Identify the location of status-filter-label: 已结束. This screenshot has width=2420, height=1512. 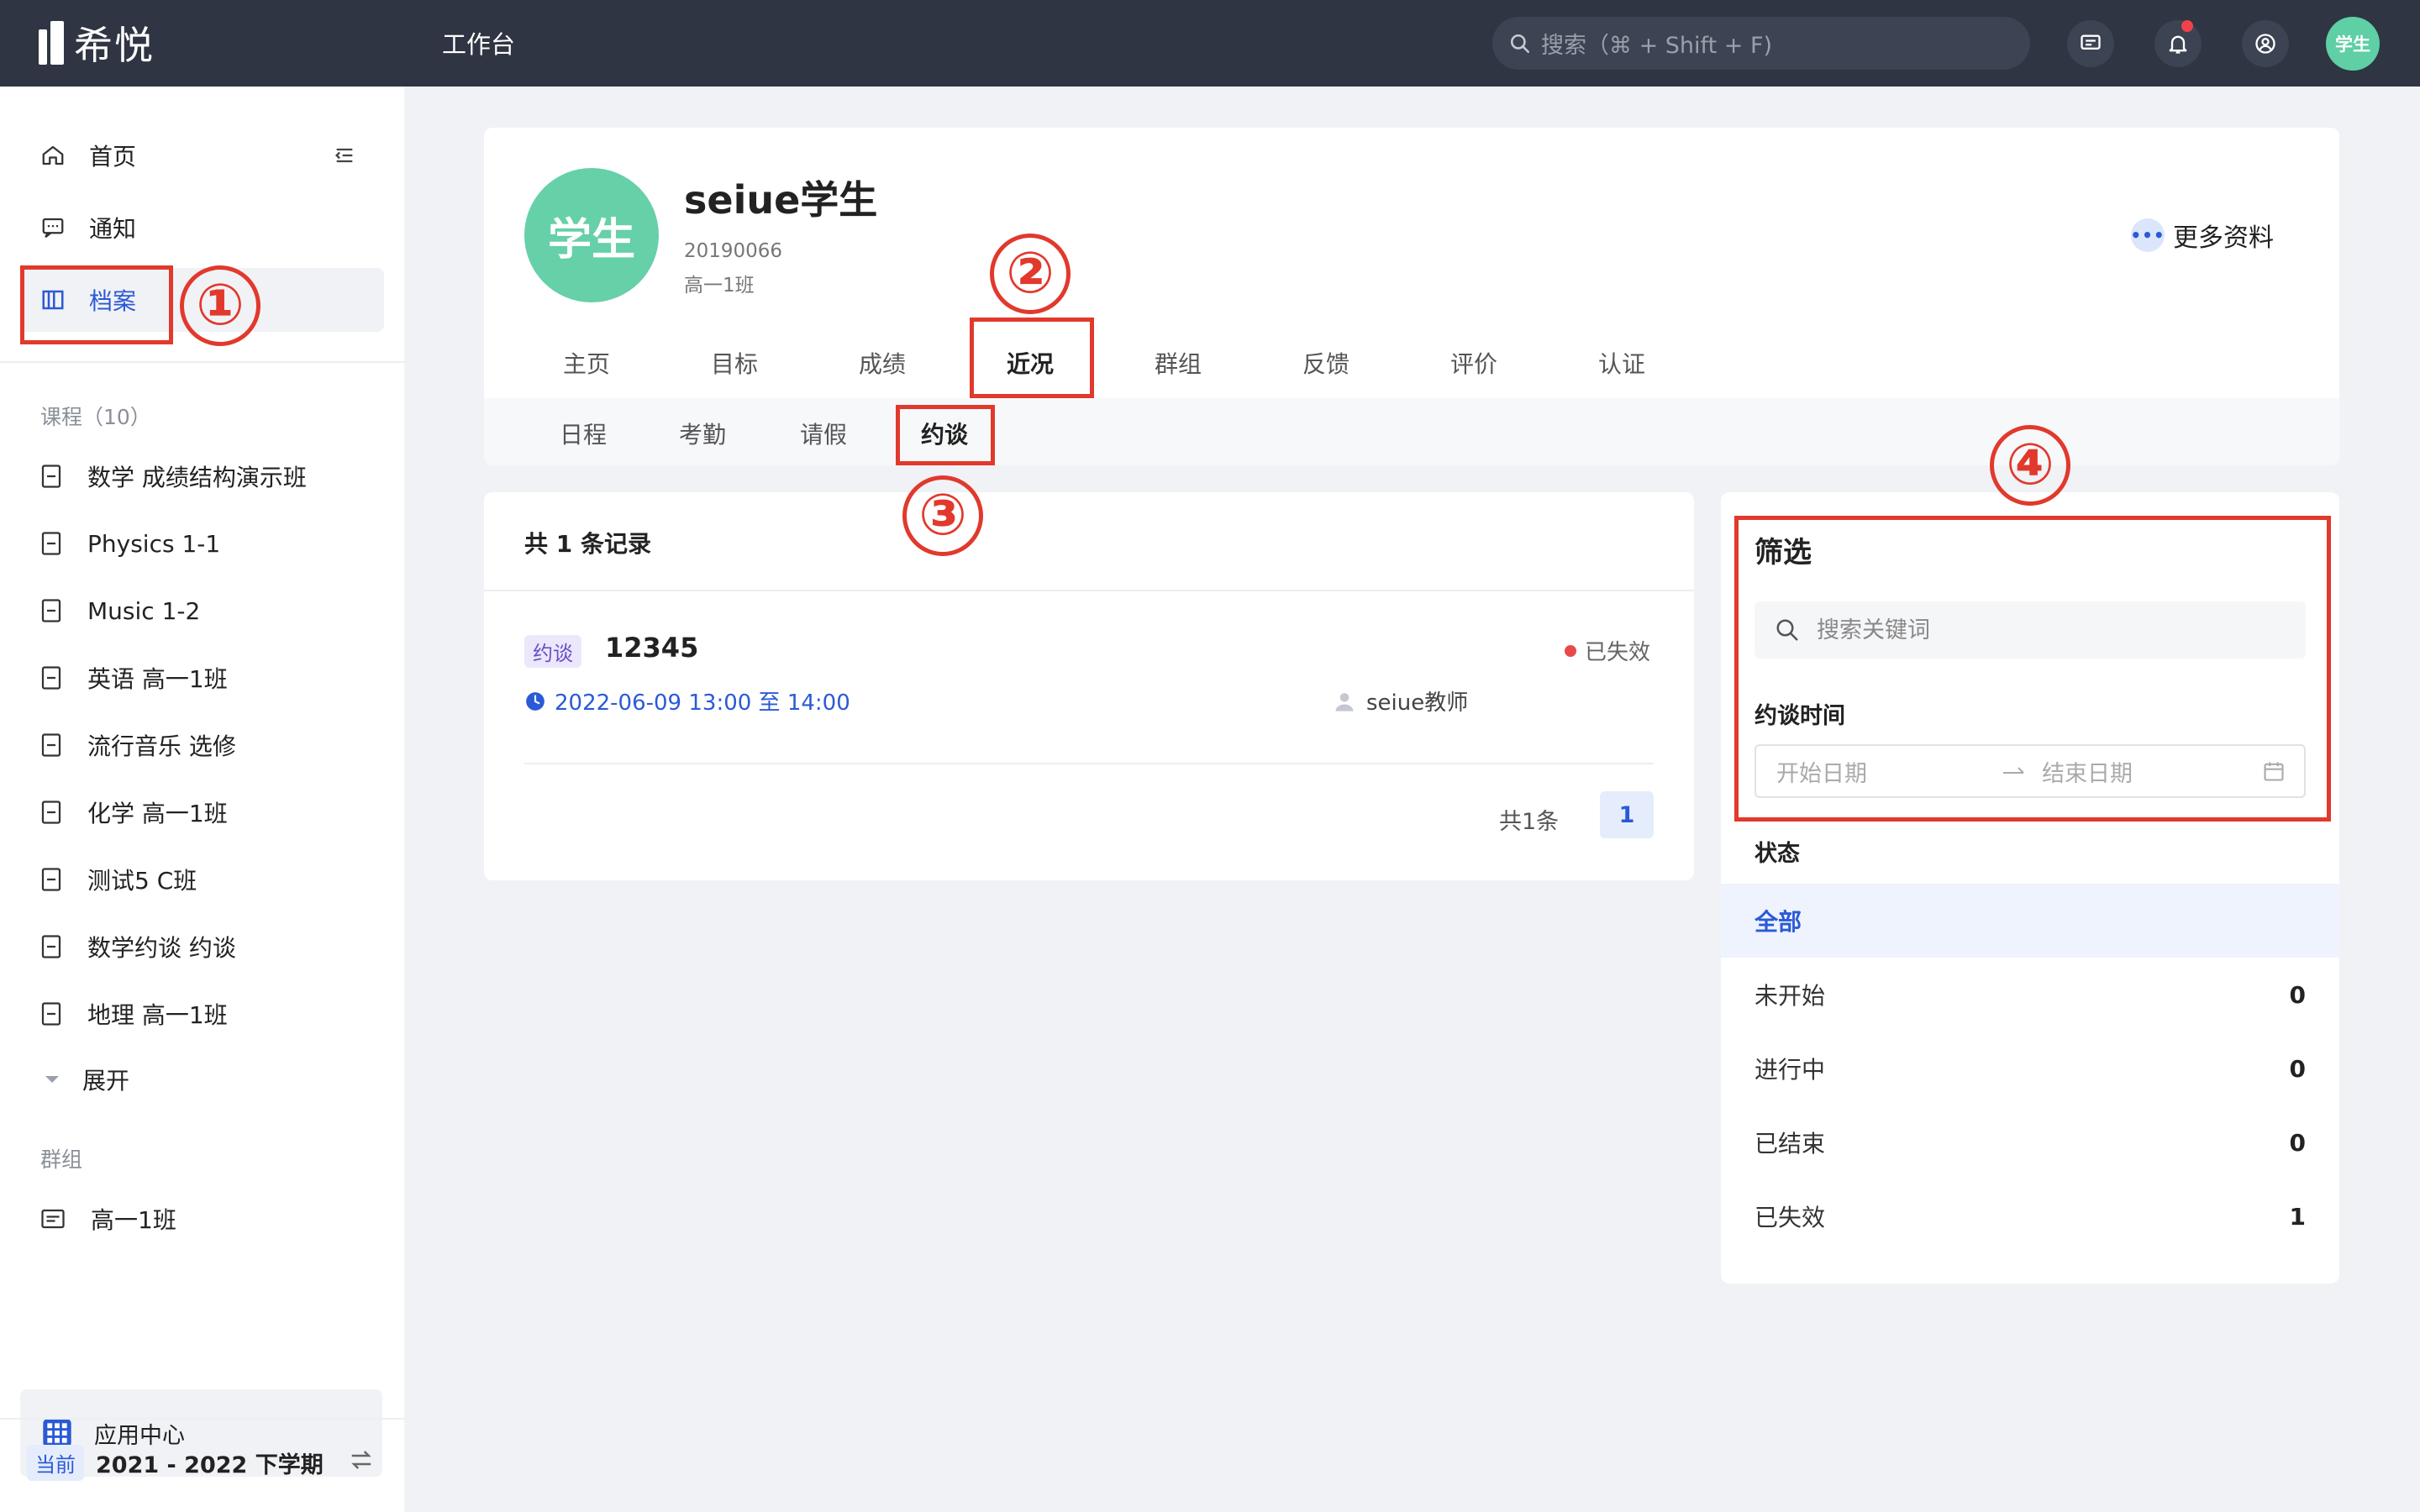
(1790, 1144).